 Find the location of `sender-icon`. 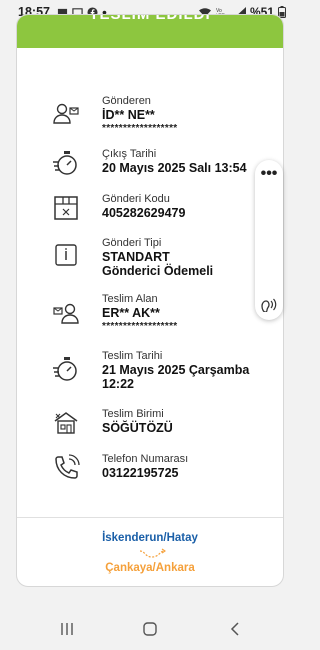

sender-icon is located at coordinates (66, 114).